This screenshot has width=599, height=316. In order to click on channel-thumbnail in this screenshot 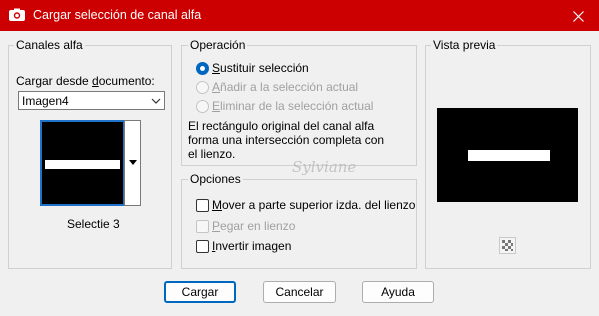, I will do `click(82, 163)`.